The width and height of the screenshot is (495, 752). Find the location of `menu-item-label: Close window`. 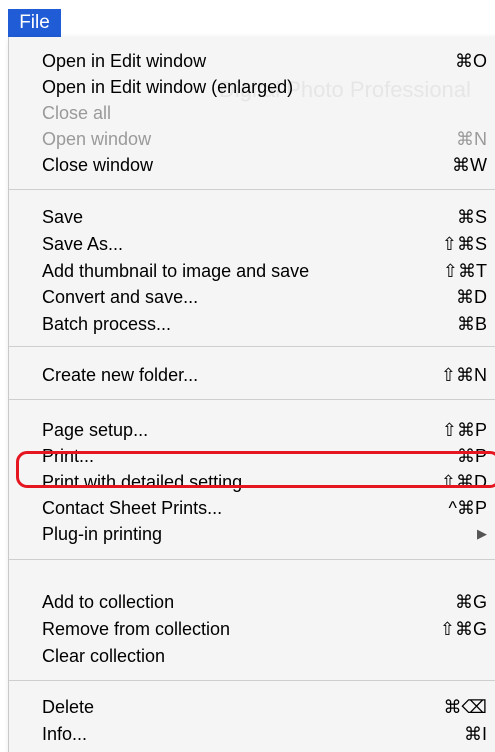

menu-item-label: Close window is located at coordinates (98, 165).